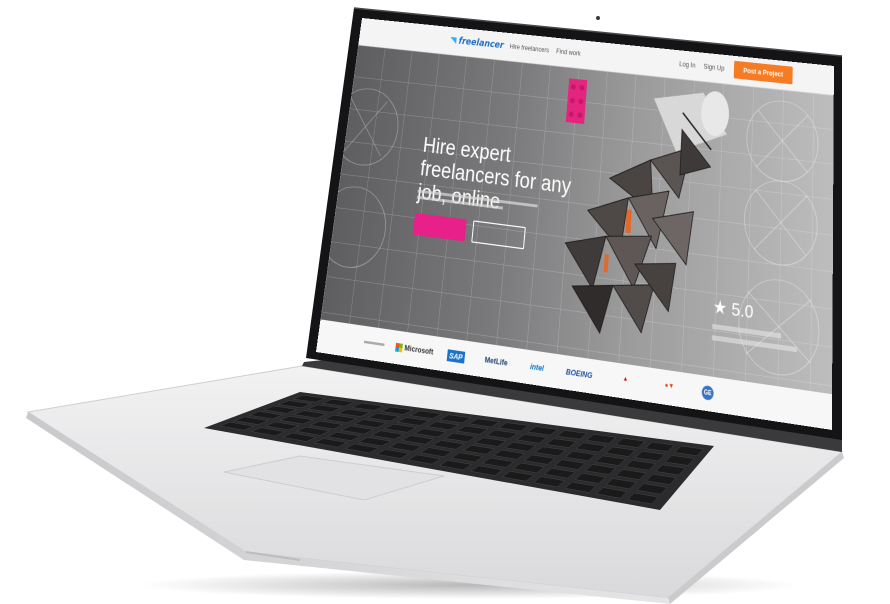 This screenshot has width=890, height=604. What do you see at coordinates (625, 379) in the screenshot?
I see `airbus-logo: ▲` at bounding box center [625, 379].